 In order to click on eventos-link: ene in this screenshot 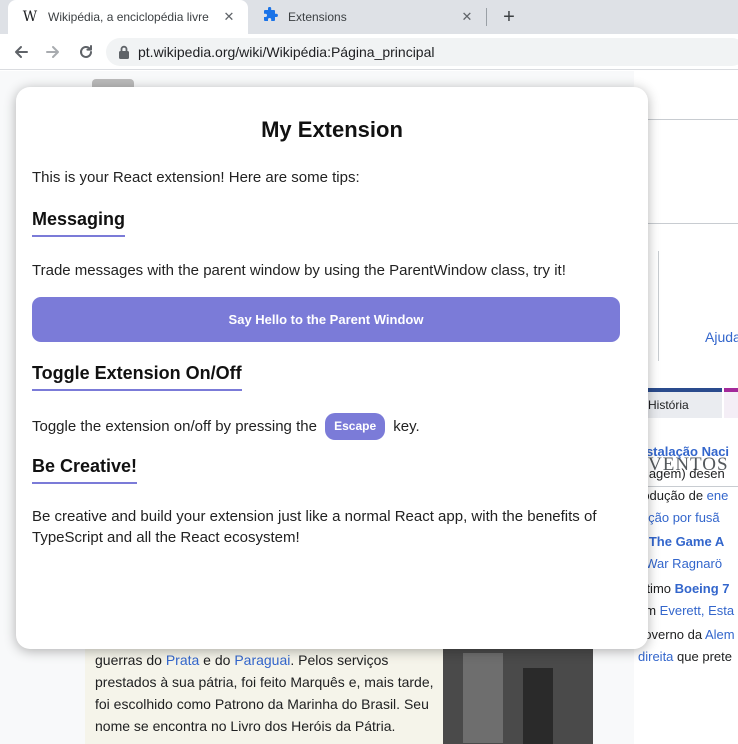, I will do `click(718, 495)`.